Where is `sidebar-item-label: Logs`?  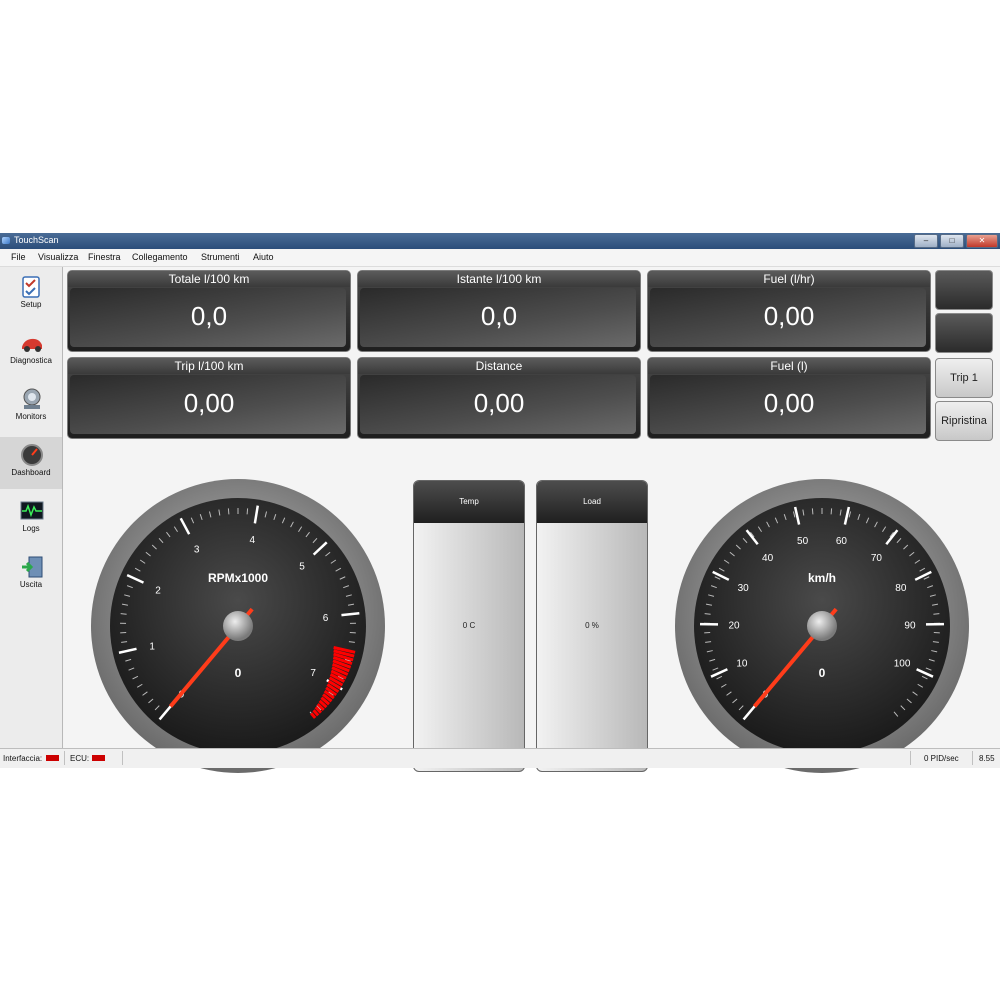
sidebar-item-label: Logs is located at coordinates (31, 528).